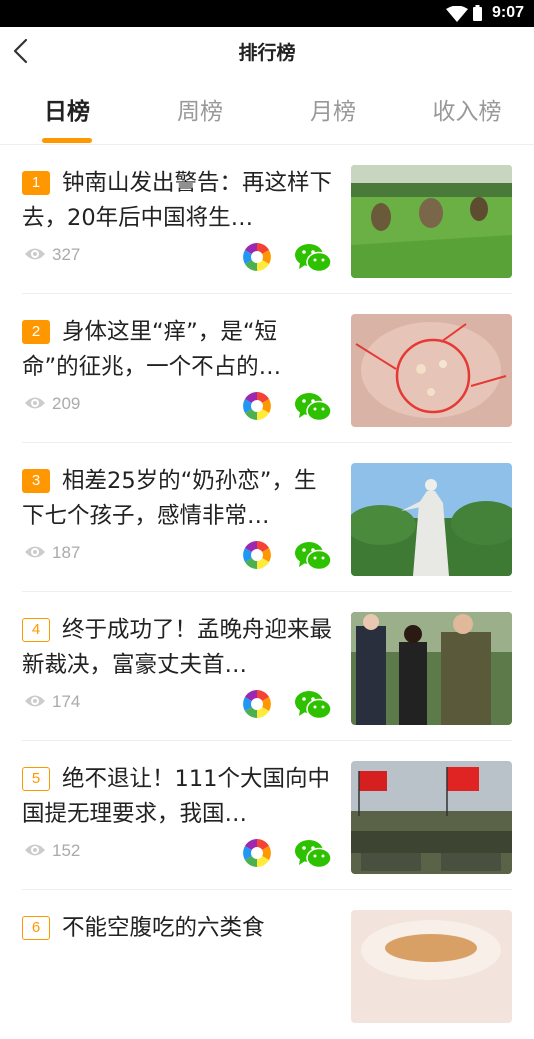  What do you see at coordinates (333, 109) in the screenshot?
I see `tab-monthly: 月榜` at bounding box center [333, 109].